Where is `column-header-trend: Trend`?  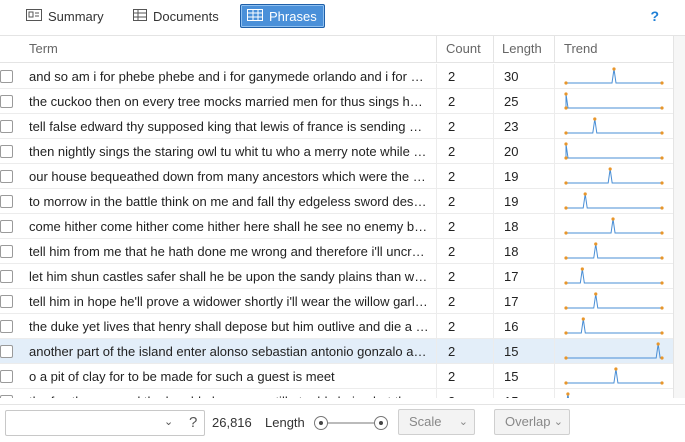
column-header-trend: Trend is located at coordinates (576, 49).